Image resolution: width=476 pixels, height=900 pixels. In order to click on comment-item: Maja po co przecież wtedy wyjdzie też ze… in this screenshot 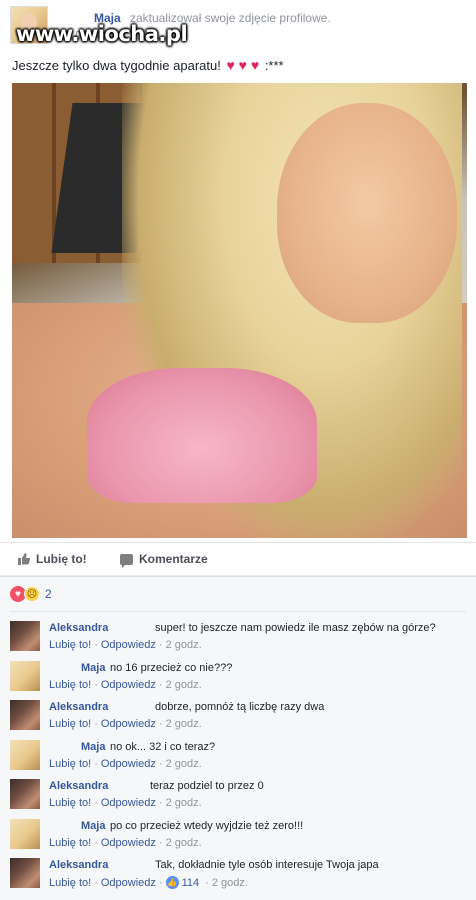, I will do `click(240, 834)`.